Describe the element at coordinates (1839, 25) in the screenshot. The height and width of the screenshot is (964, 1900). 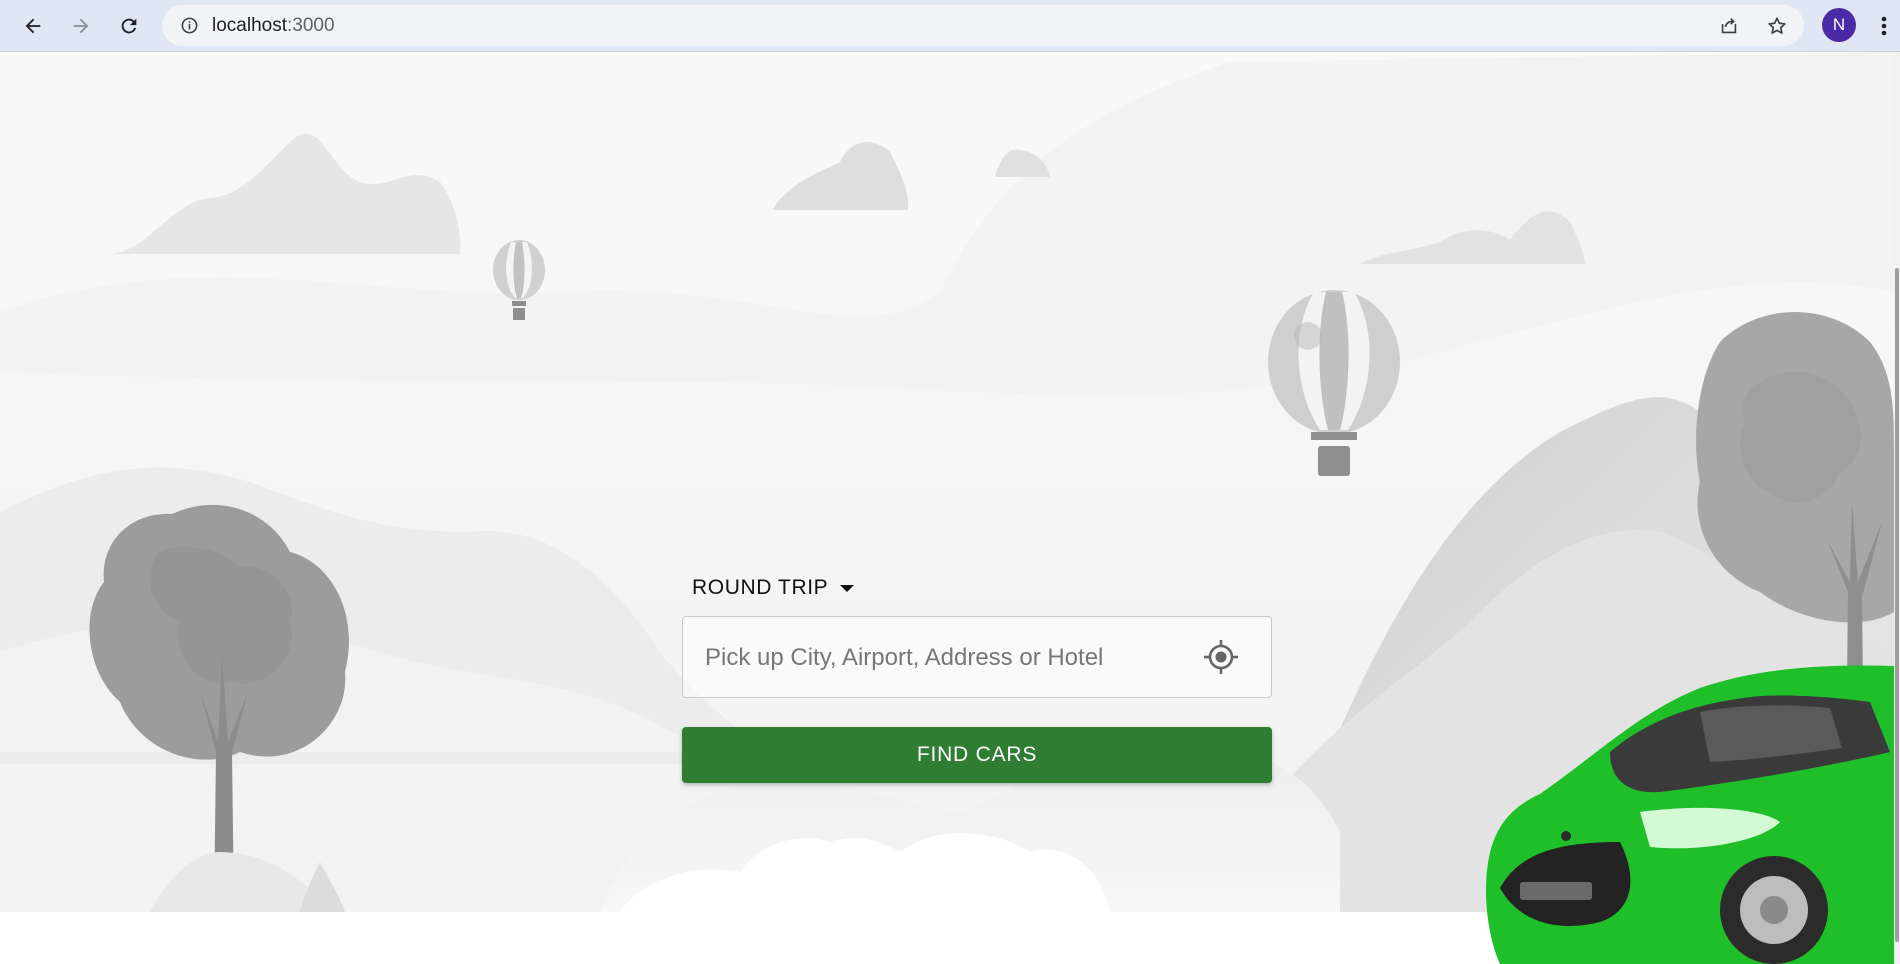
I see `profile-avatar: N` at that location.